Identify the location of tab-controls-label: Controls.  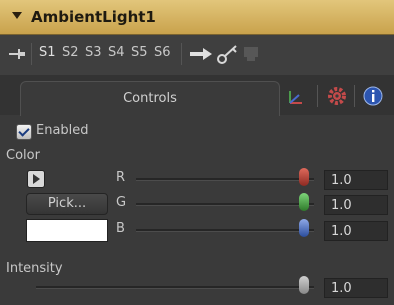
(150, 98).